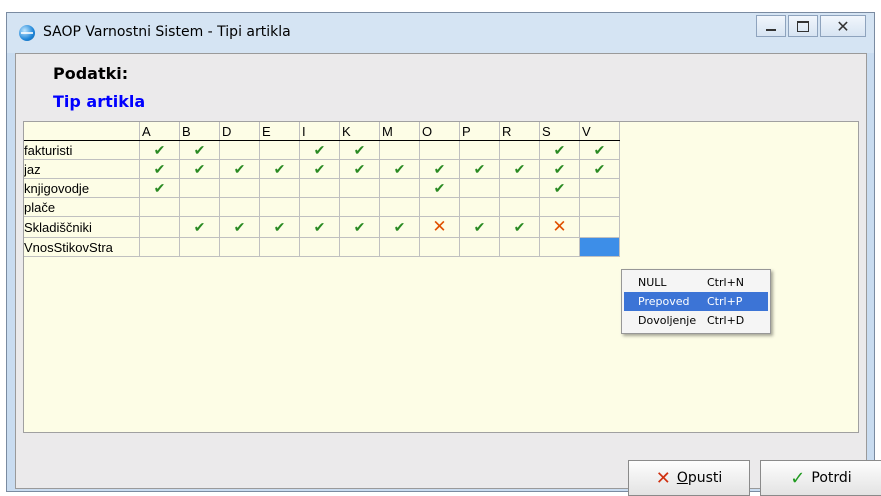 This screenshot has width=881, height=496. I want to click on row-header: plače, so click(82, 207).